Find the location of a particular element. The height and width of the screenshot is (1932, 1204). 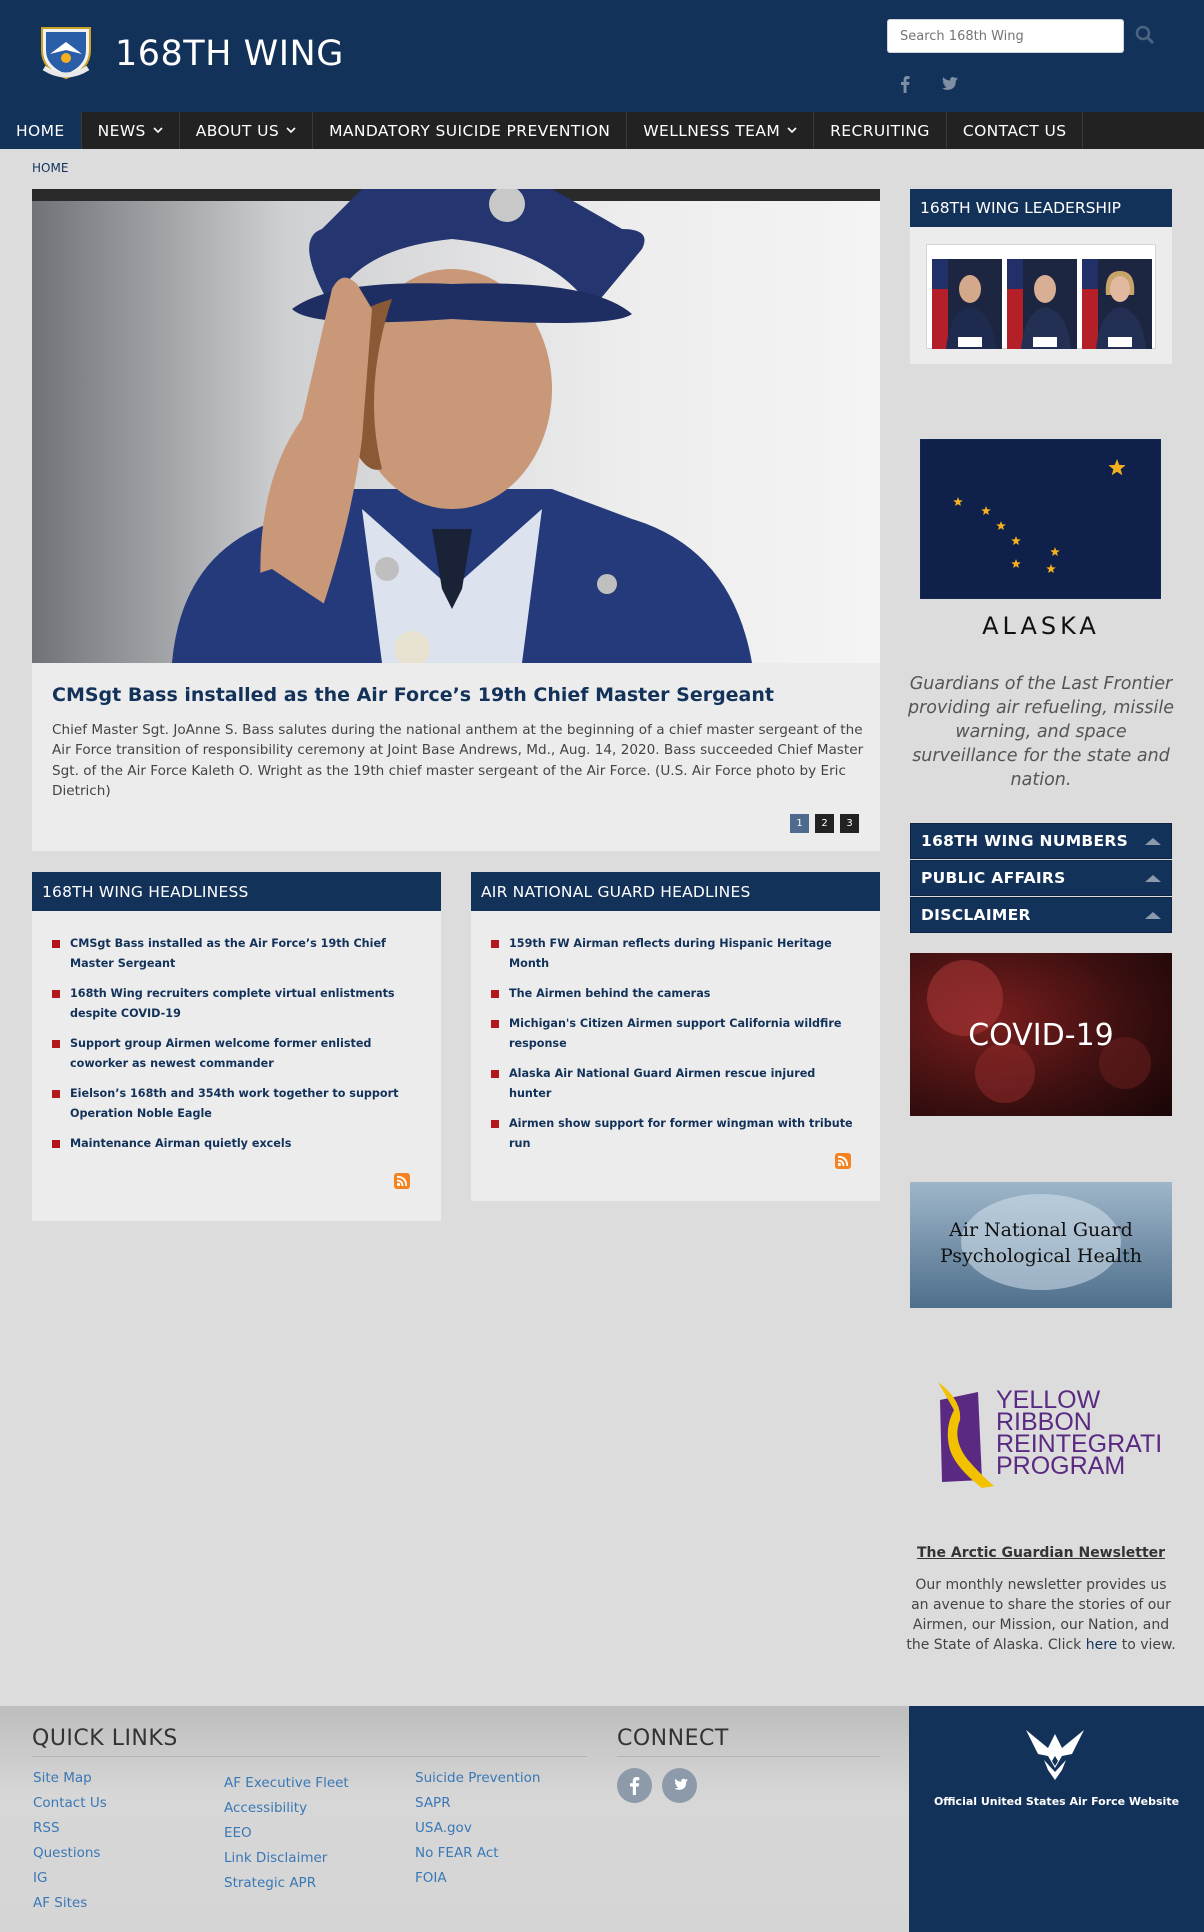

slide-page-button: 2 is located at coordinates (824, 823).